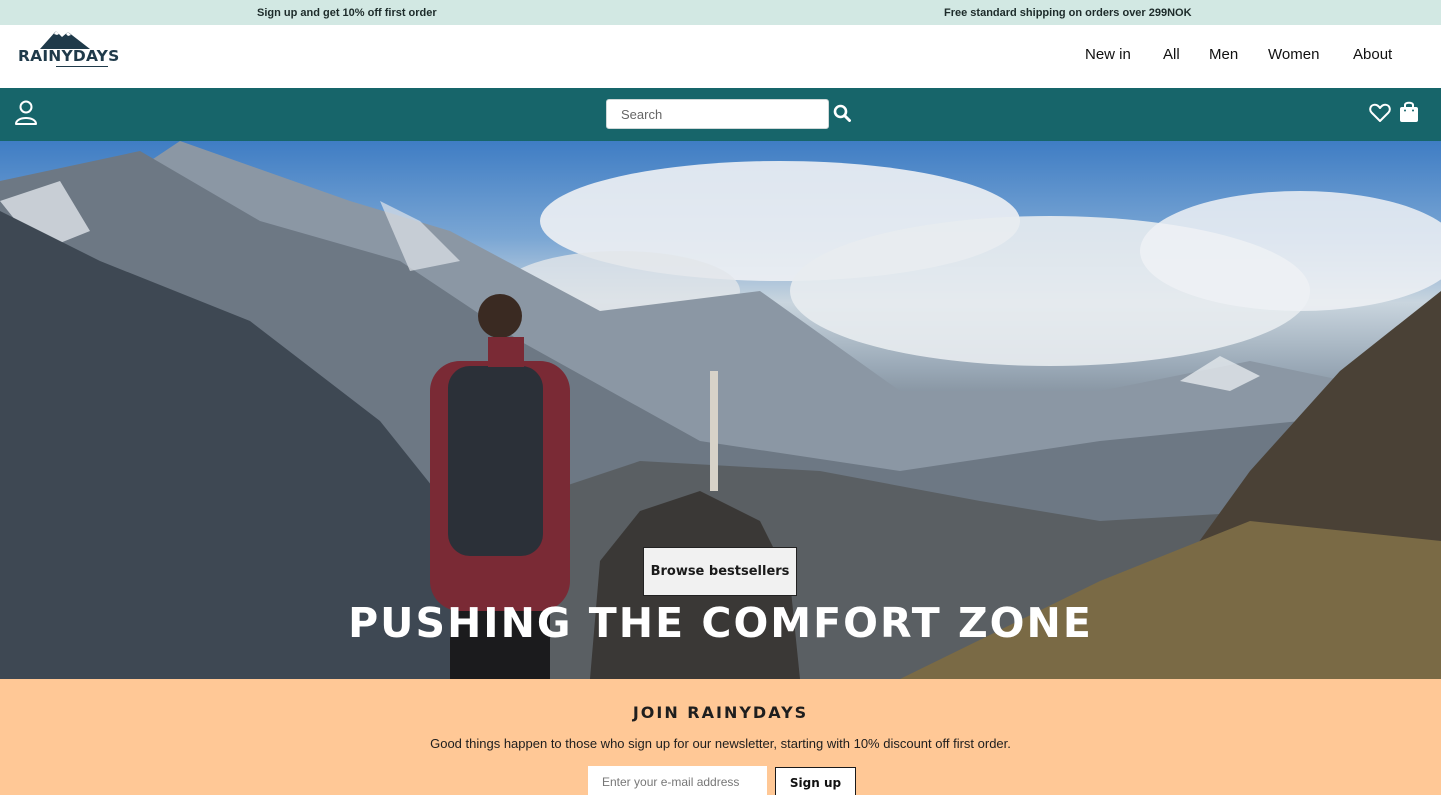  What do you see at coordinates (69, 56) in the screenshot?
I see `logo-text: RAINYDAYS` at bounding box center [69, 56].